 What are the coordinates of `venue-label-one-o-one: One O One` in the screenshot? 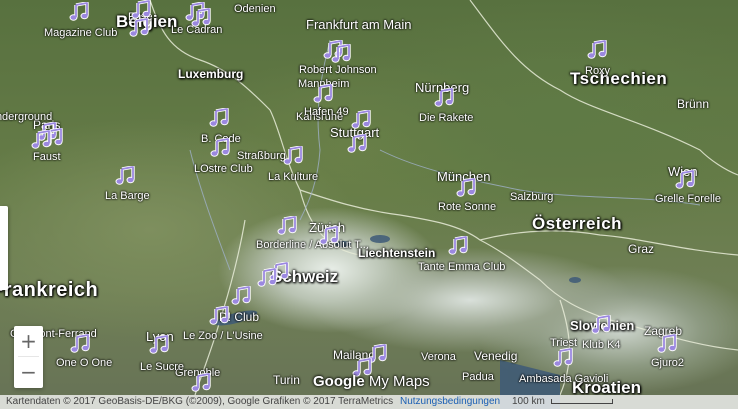 It's located at (84, 363).